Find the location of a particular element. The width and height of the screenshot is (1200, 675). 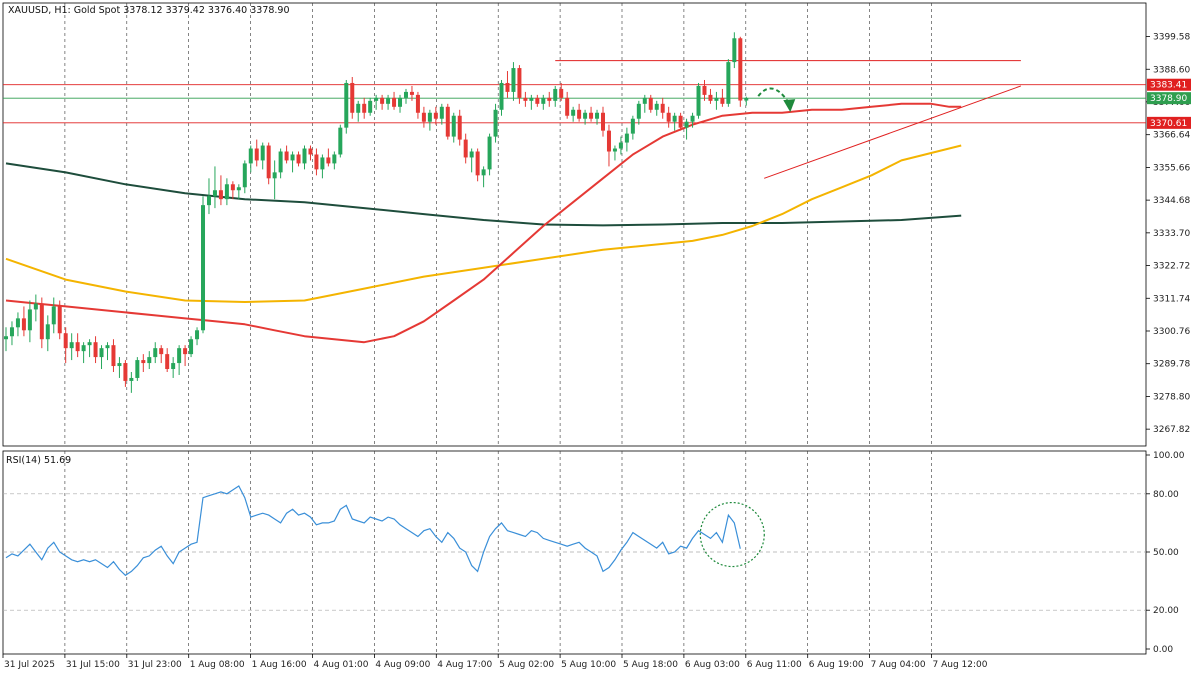

level-label-support: 3370.61 is located at coordinates (1168, 124).